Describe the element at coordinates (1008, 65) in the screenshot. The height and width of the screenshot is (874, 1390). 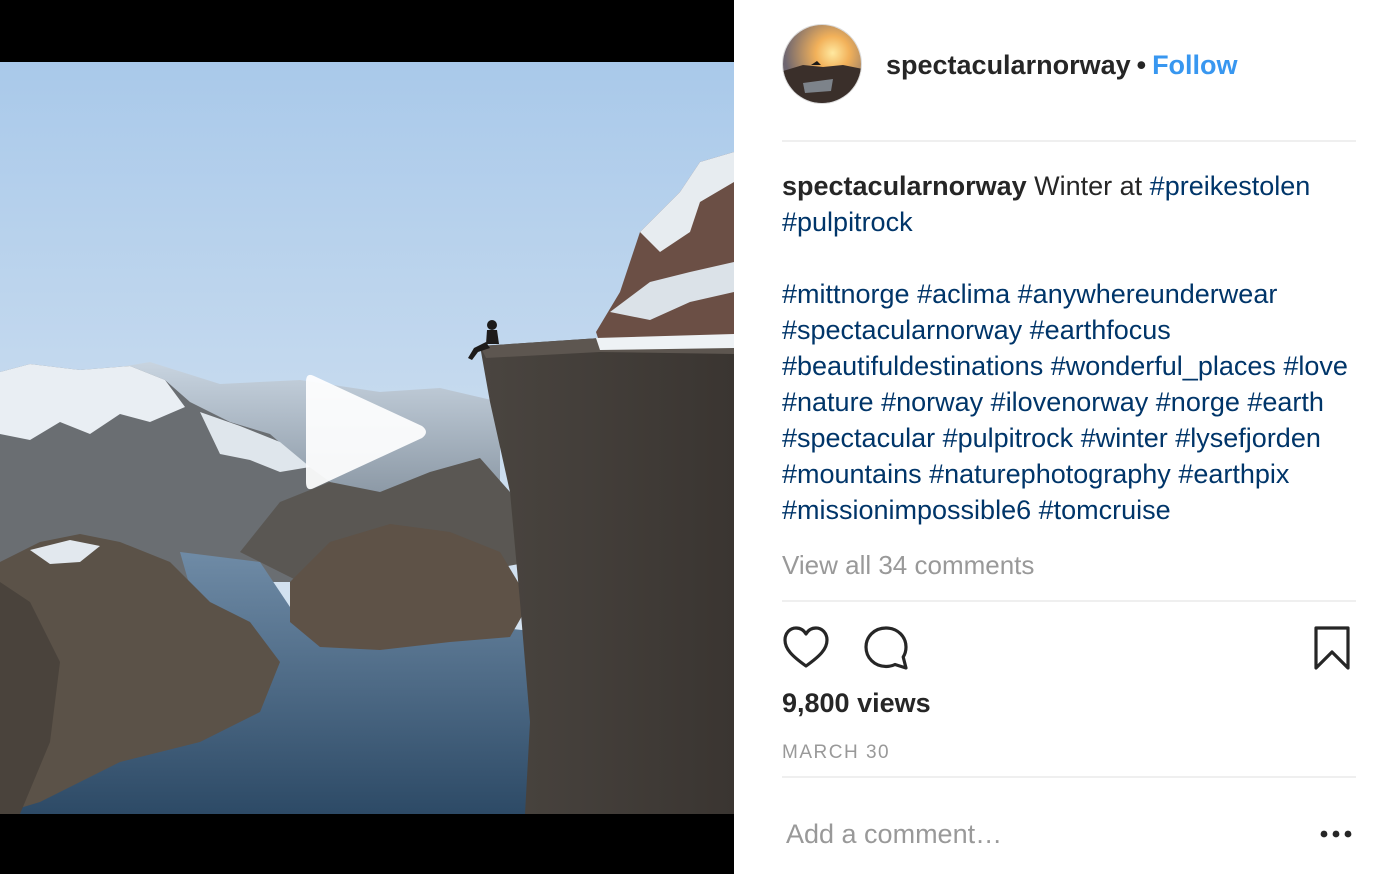
I see `post-author-username: spectacularnorway` at that location.